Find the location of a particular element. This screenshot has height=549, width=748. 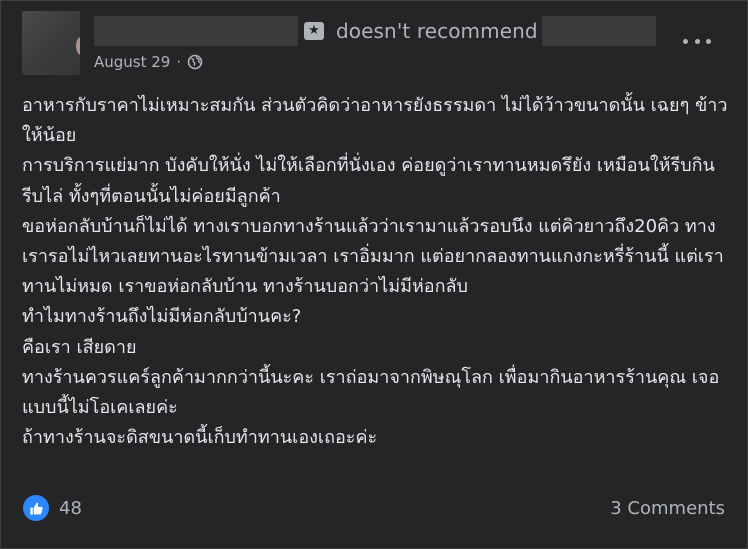

more-options-icon is located at coordinates (697, 41).